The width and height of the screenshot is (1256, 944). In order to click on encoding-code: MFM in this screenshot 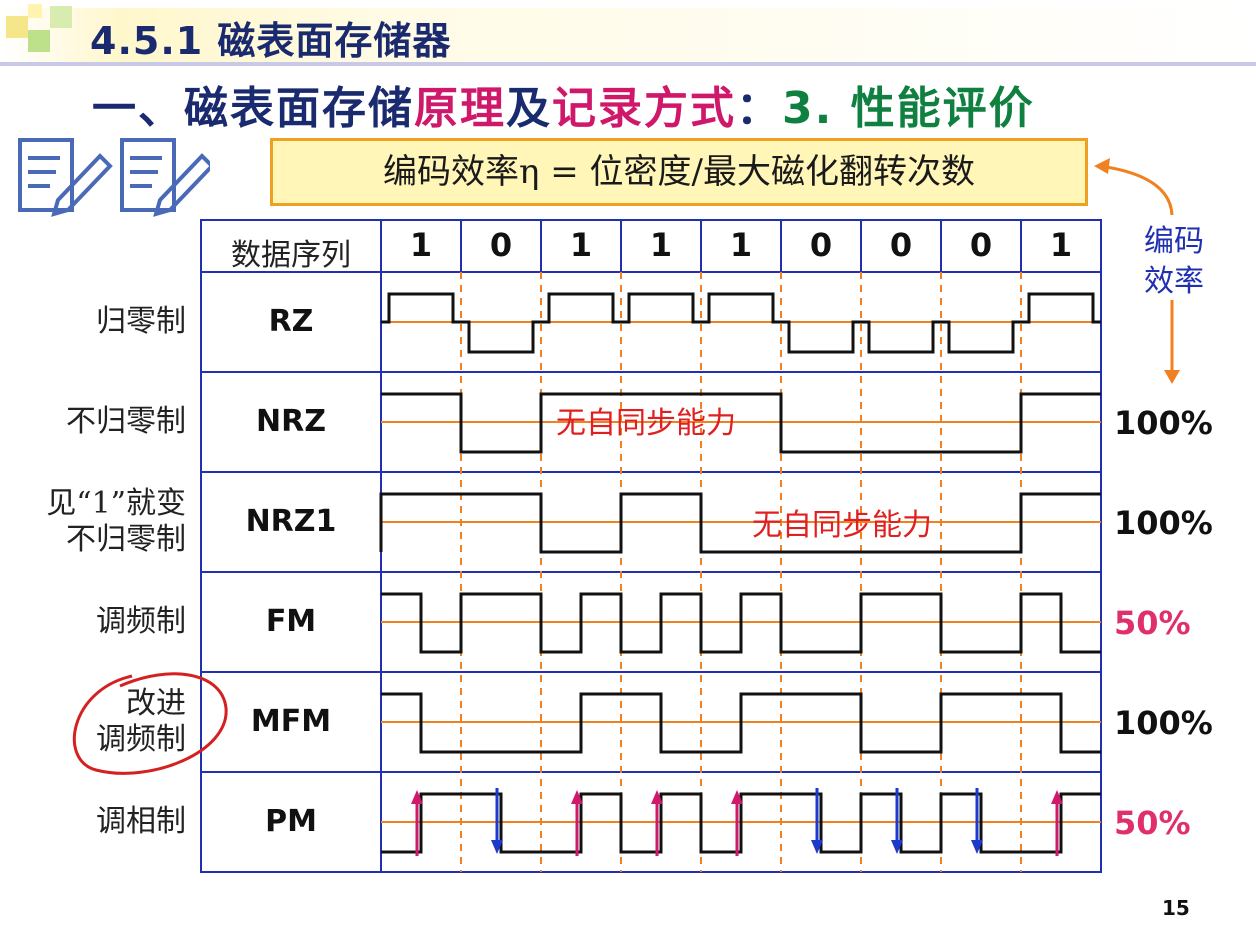, I will do `click(291, 721)`.